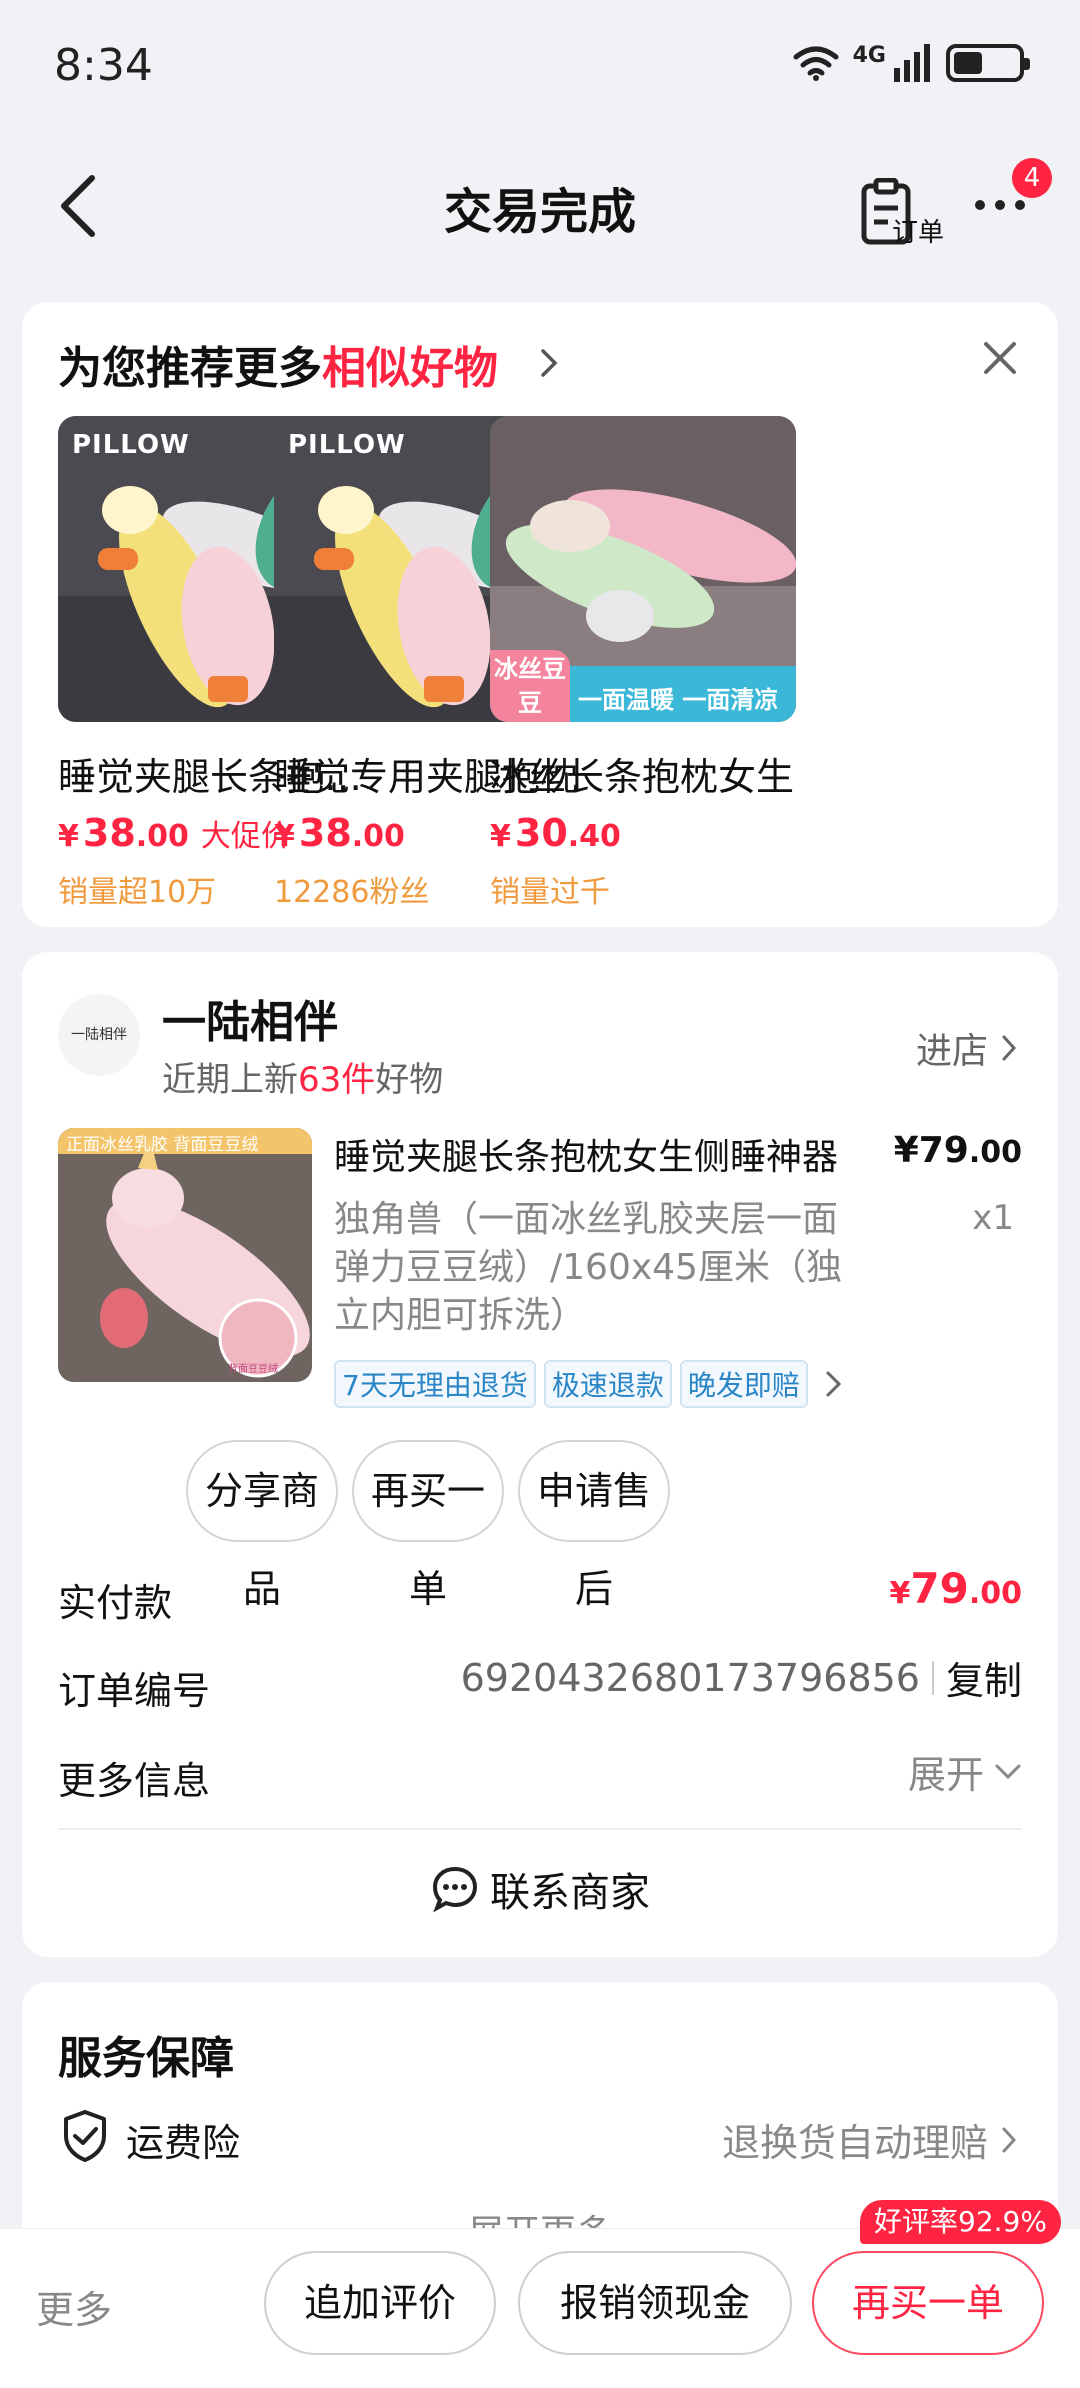  I want to click on order-number-label: 订单编号, so click(134, 1691).